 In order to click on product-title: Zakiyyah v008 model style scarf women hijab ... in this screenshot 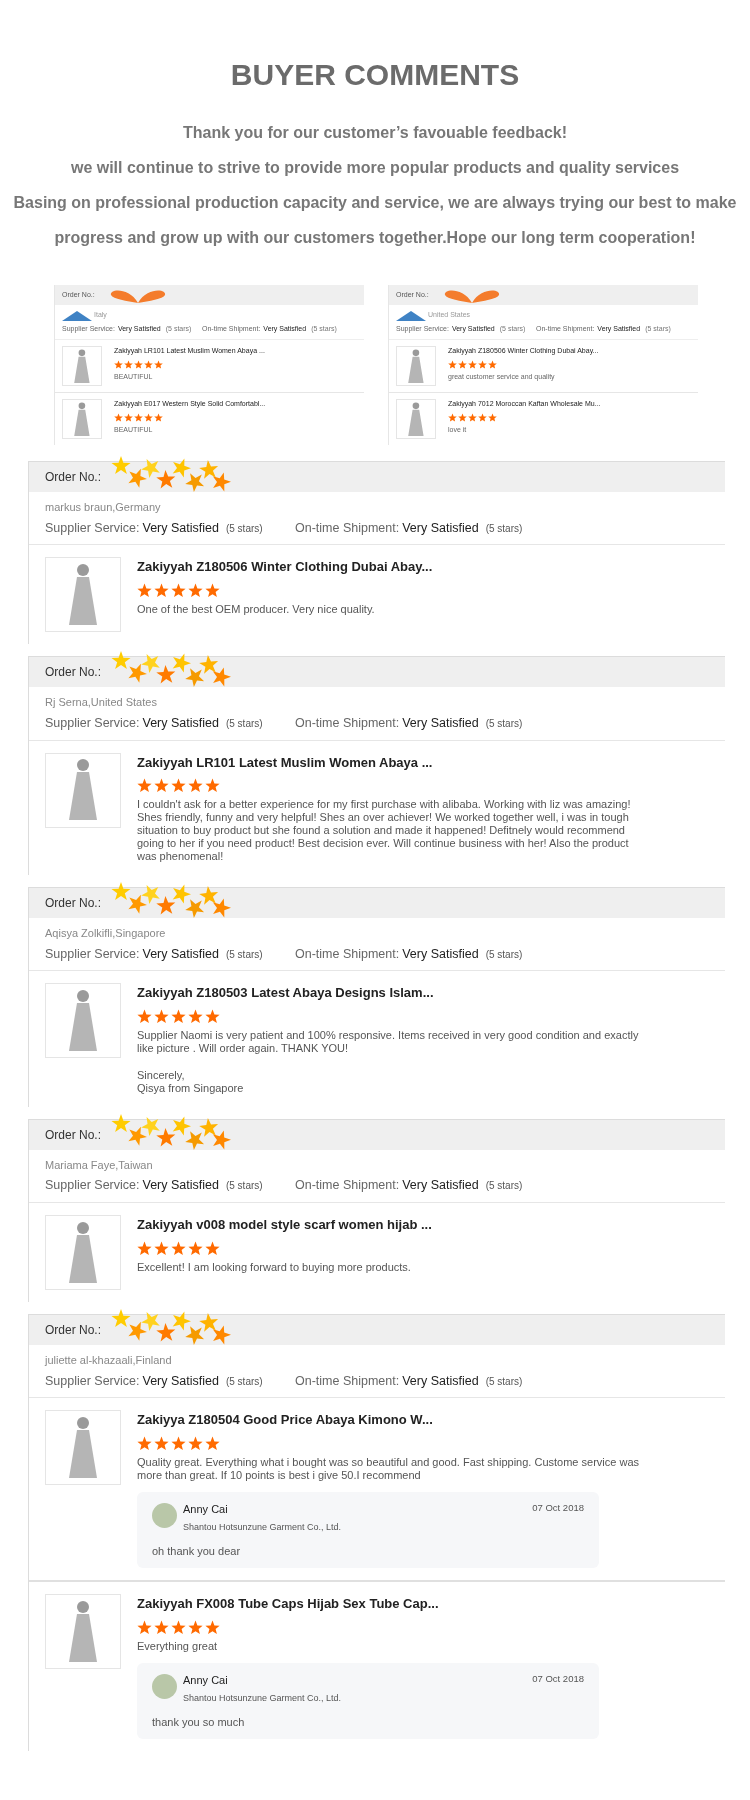, I will do `click(407, 1225)`.